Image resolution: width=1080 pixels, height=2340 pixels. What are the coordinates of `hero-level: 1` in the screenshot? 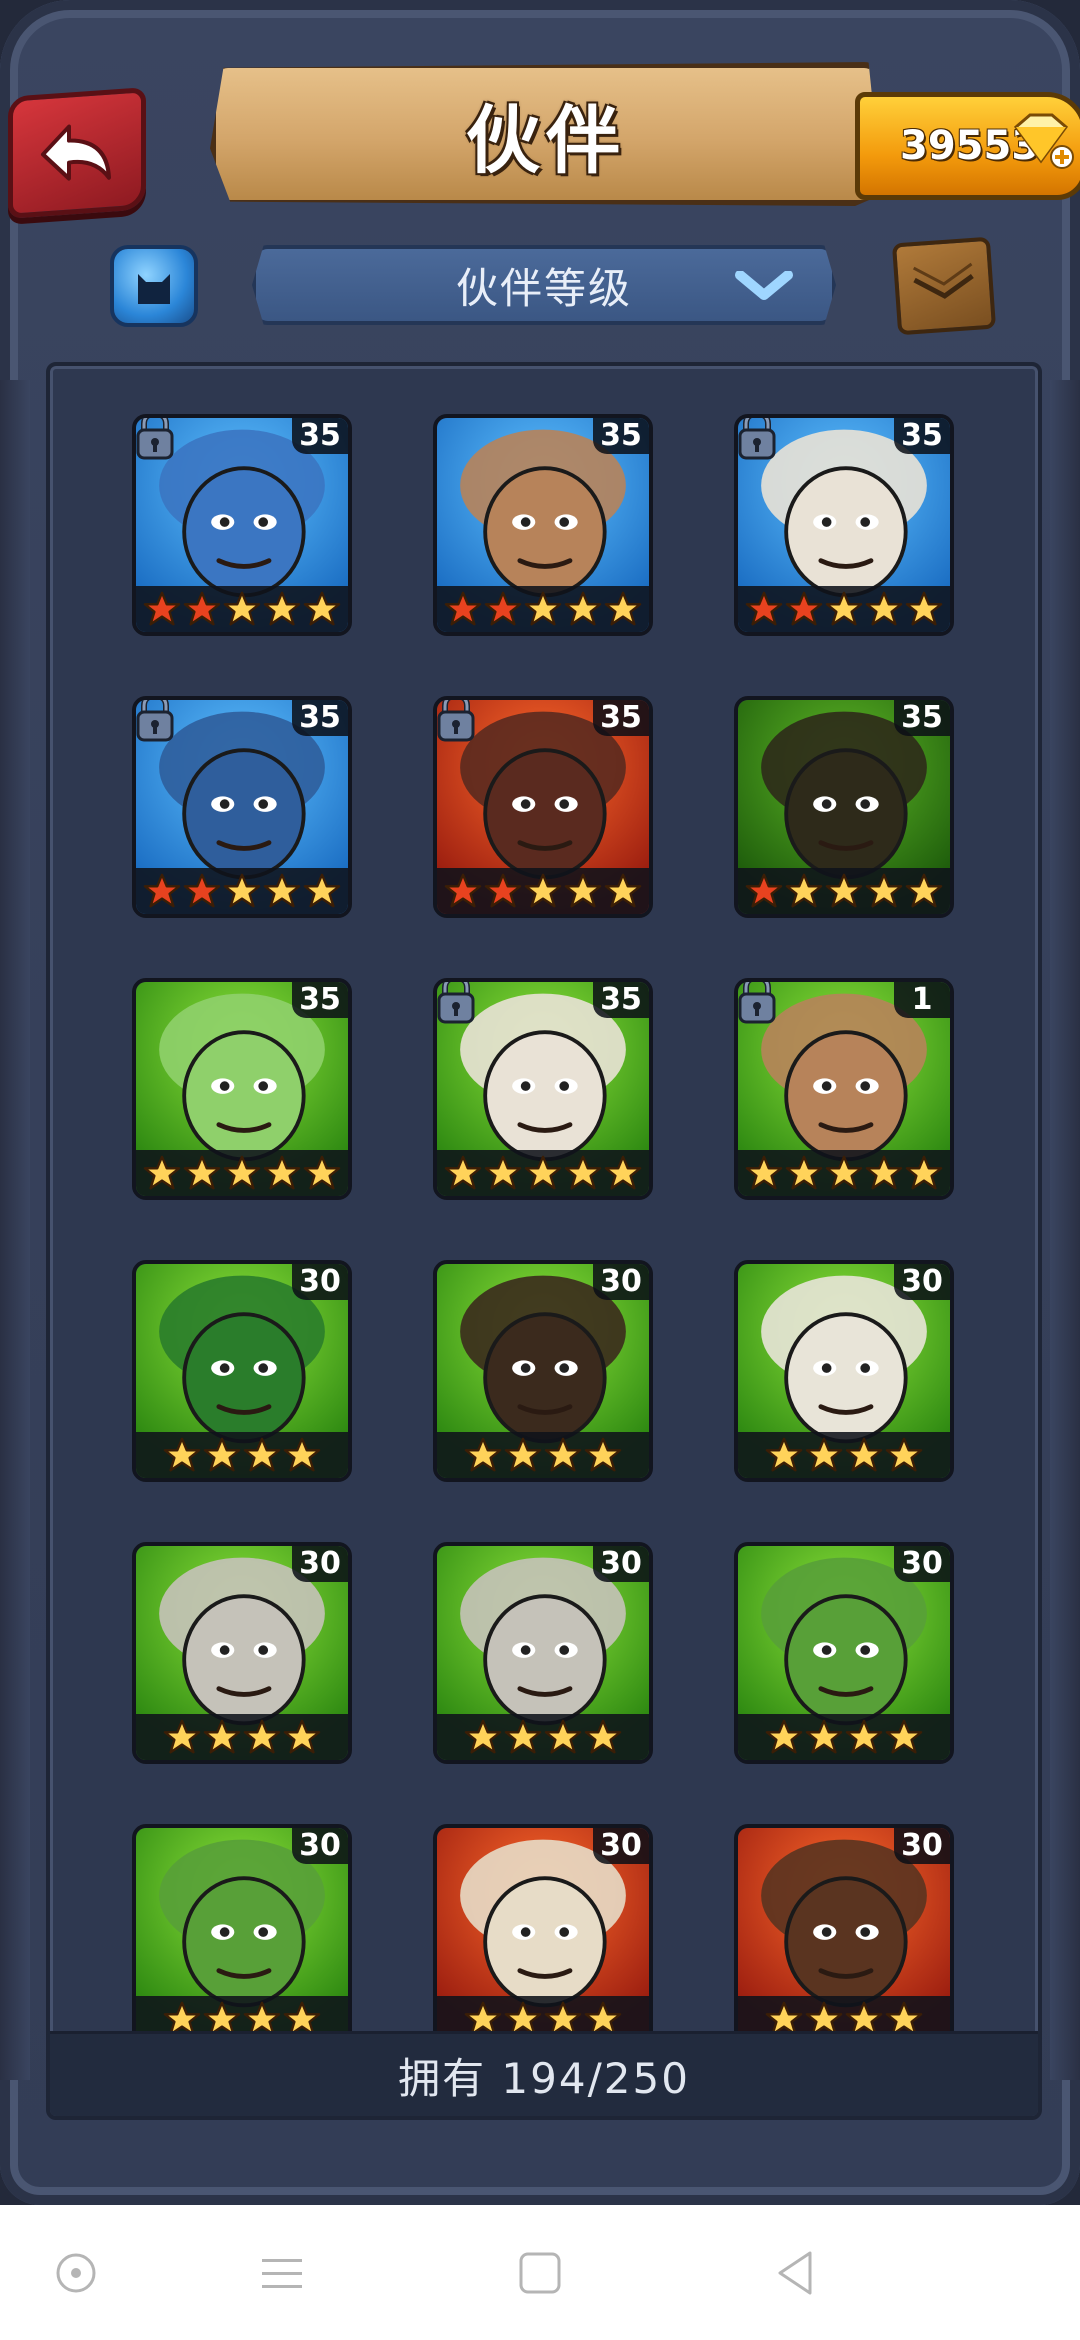 It's located at (922, 1000).